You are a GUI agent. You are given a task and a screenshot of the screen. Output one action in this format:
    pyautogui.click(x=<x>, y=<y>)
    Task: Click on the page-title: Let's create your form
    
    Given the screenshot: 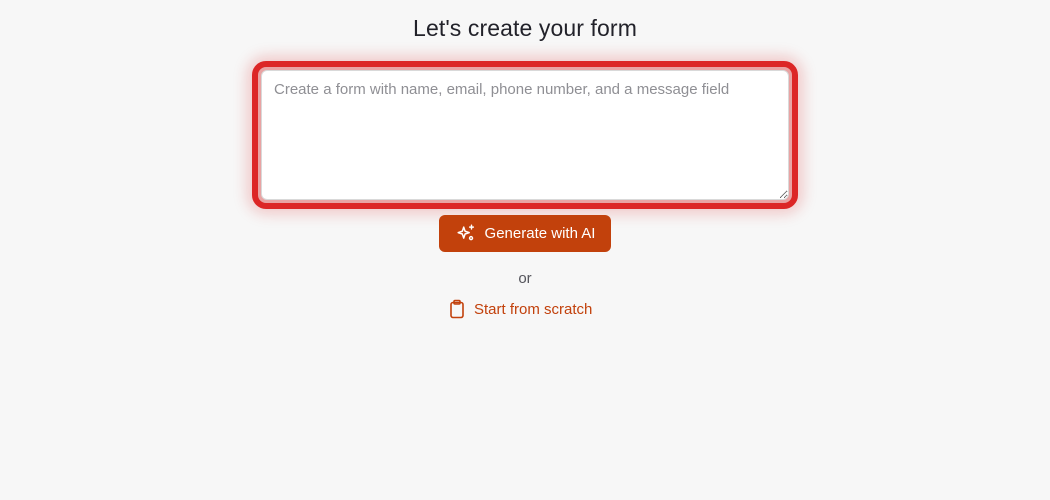 What is the action you would take?
    pyautogui.click(x=525, y=28)
    